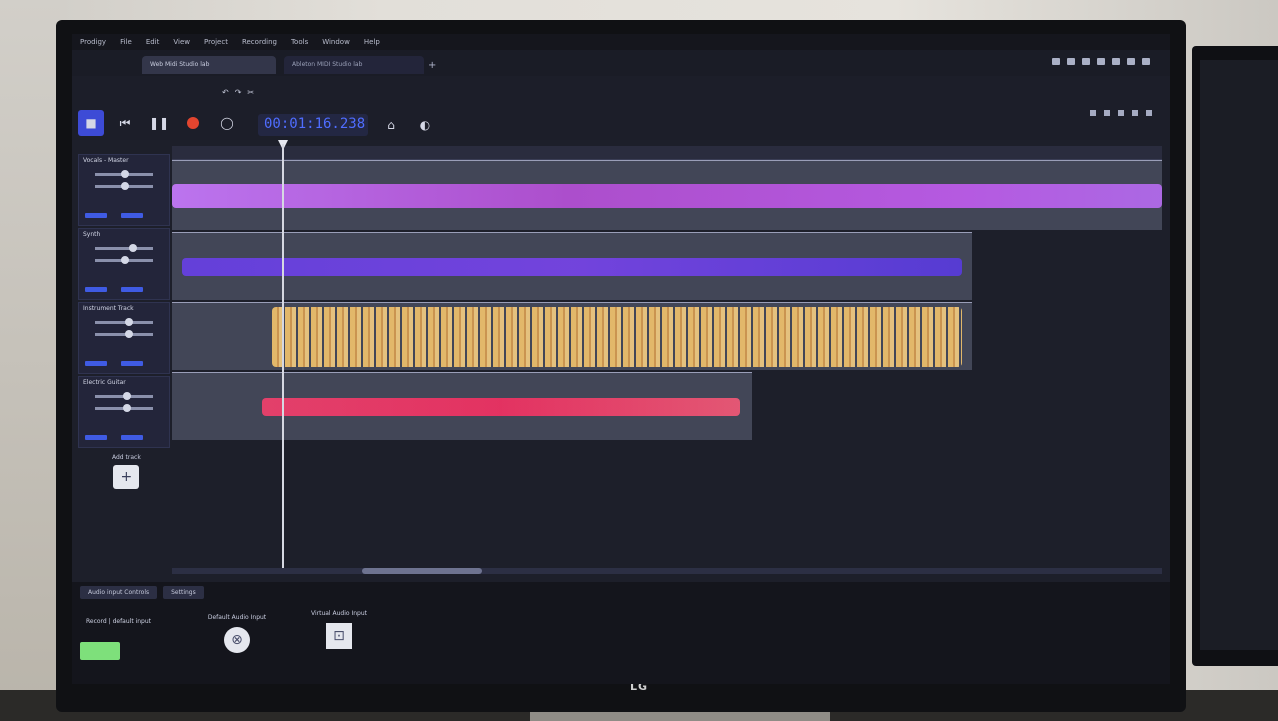  What do you see at coordinates (1149, 113) in the screenshot?
I see `snap-icon` at bounding box center [1149, 113].